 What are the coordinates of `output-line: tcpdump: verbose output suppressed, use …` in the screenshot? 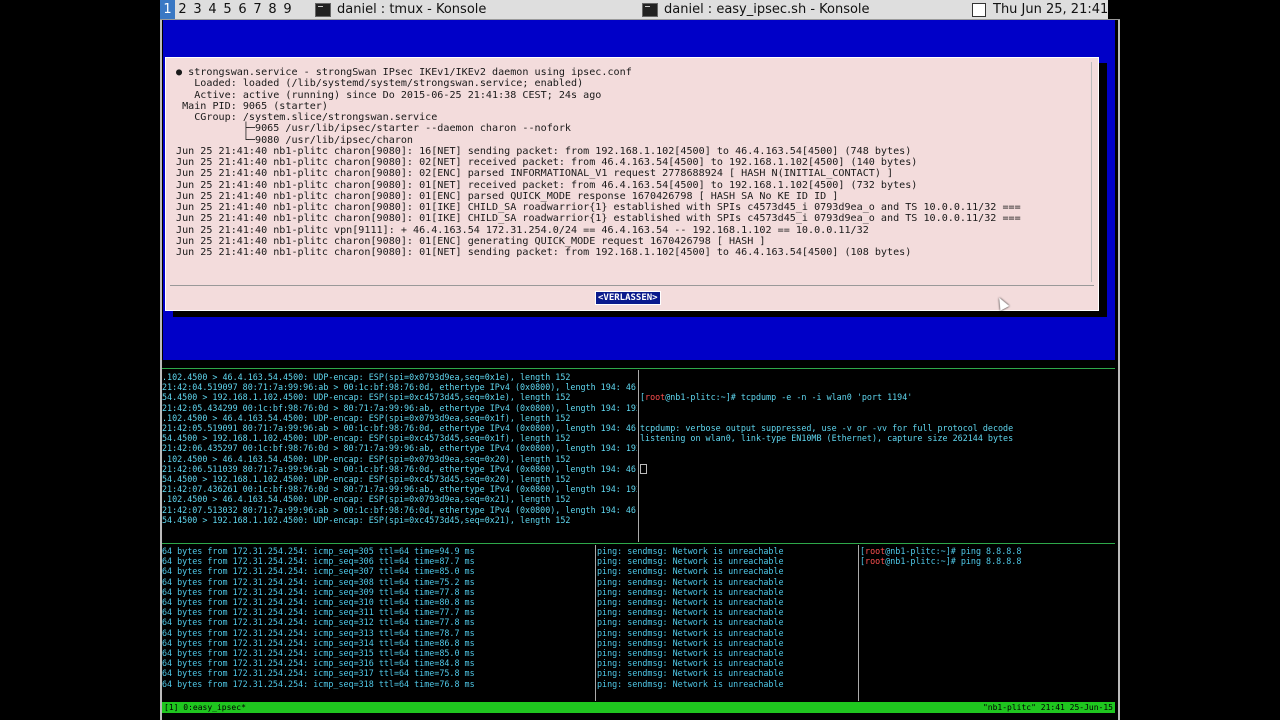 It's located at (827, 428).